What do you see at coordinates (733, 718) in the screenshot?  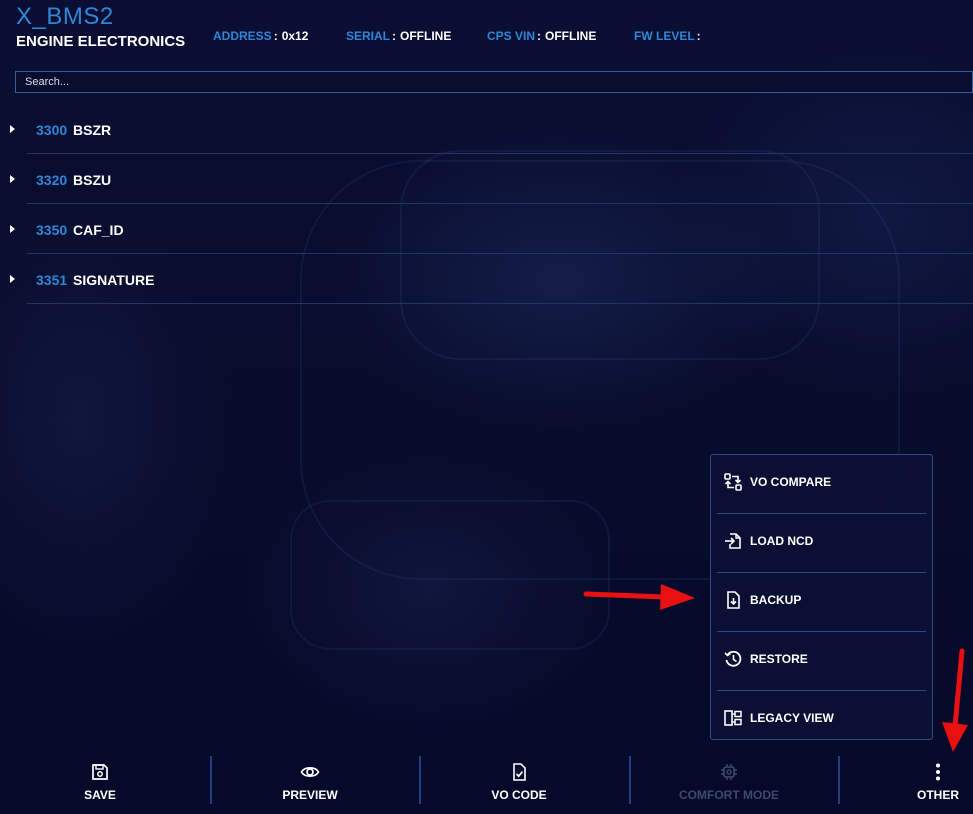 I see `folder-tree-icon` at bounding box center [733, 718].